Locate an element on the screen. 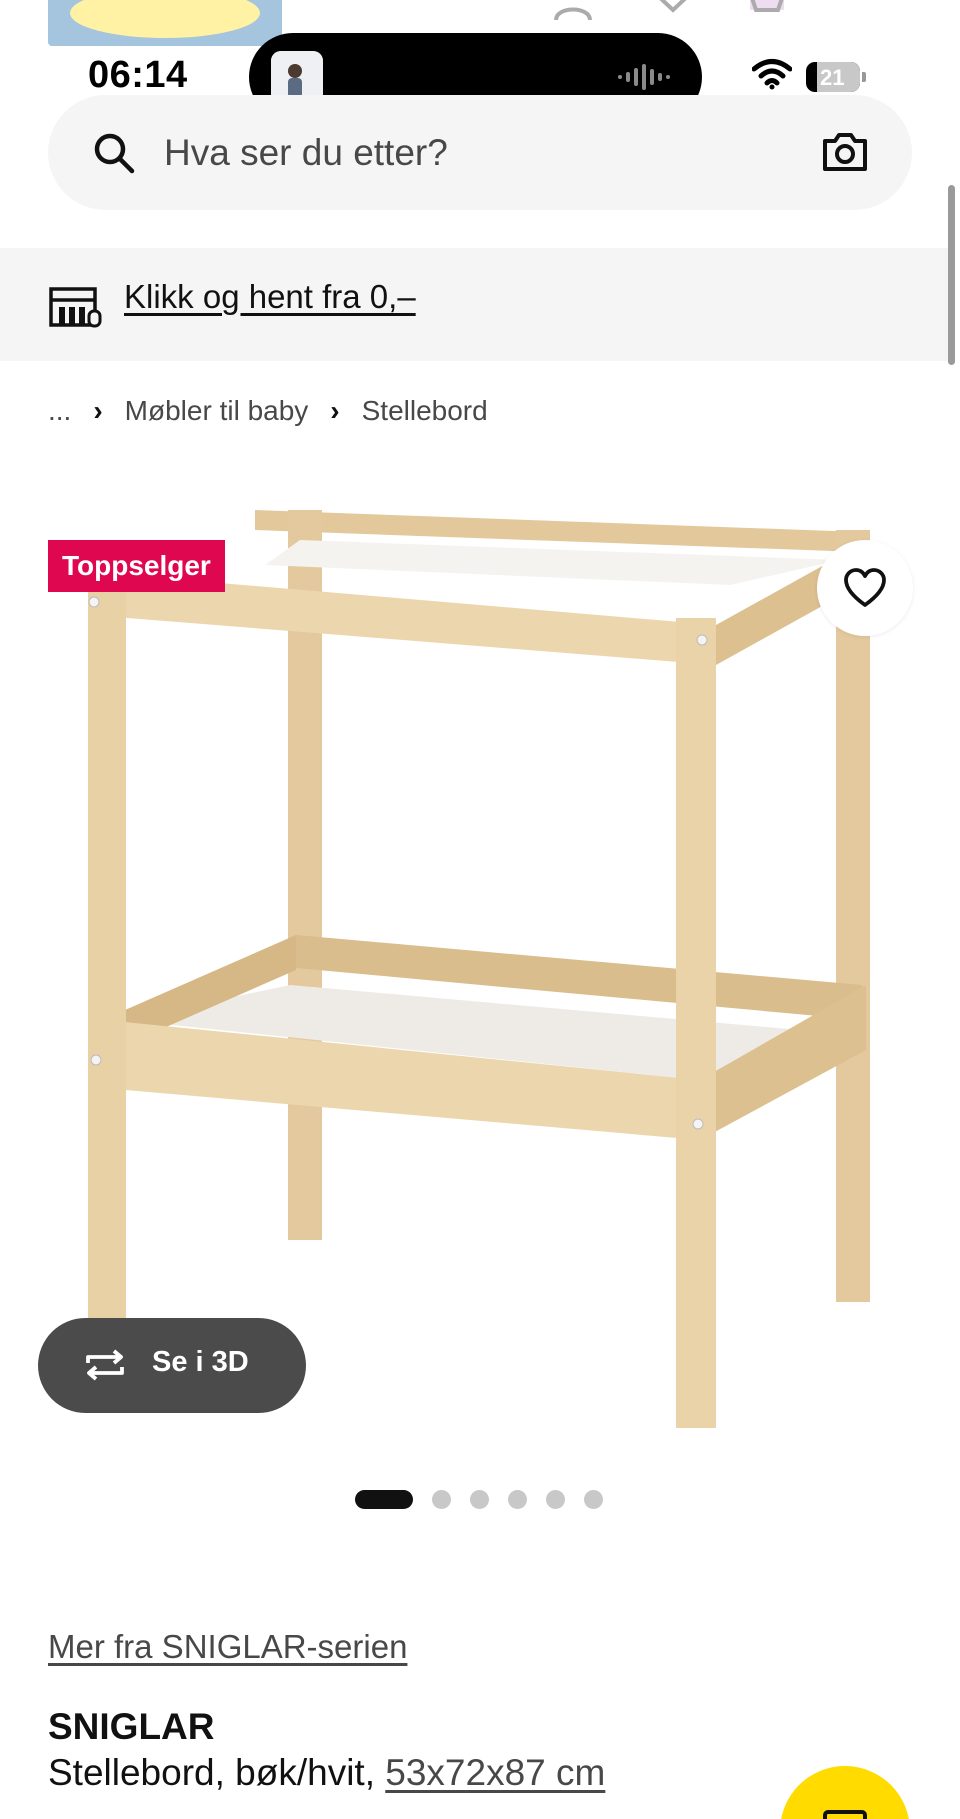 This screenshot has width=960, height=1819. battery-body: 21 is located at coordinates (833, 77).